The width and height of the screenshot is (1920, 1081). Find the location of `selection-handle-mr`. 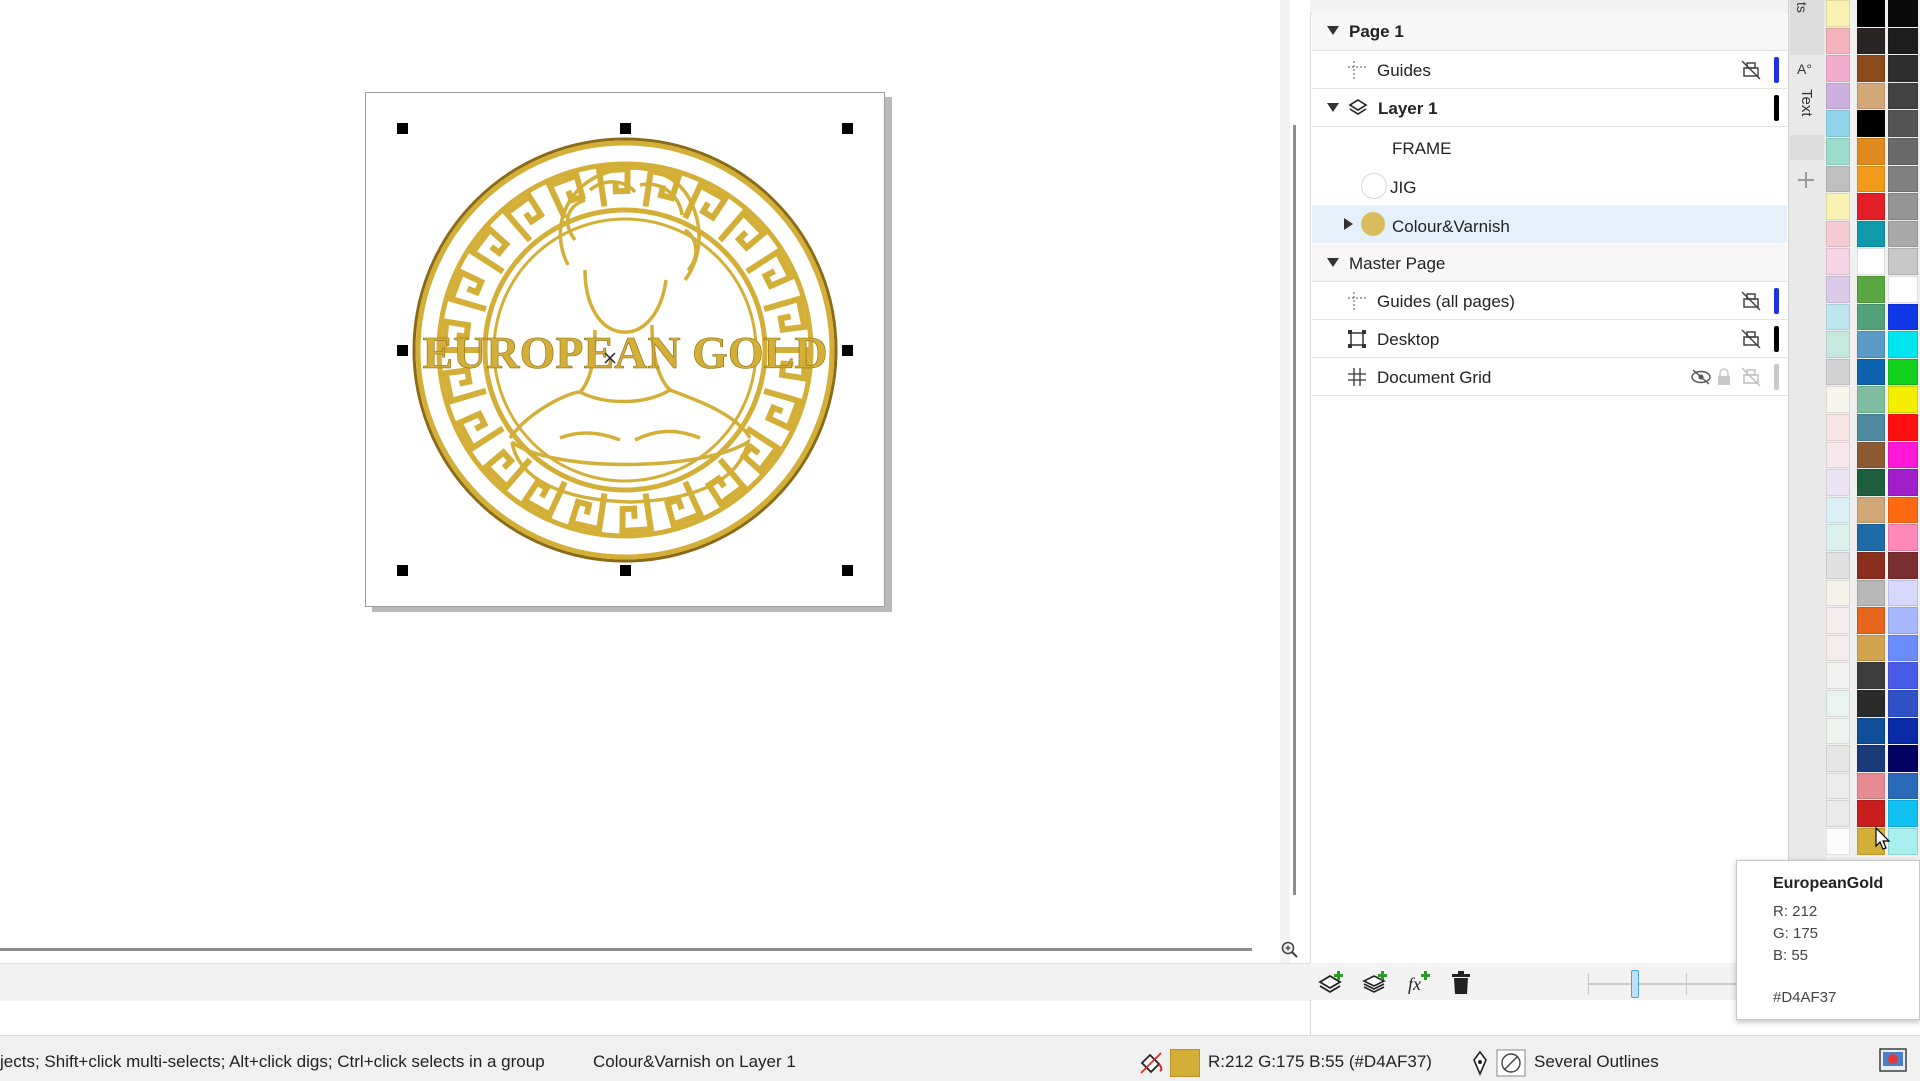

selection-handle-mr is located at coordinates (847, 350).